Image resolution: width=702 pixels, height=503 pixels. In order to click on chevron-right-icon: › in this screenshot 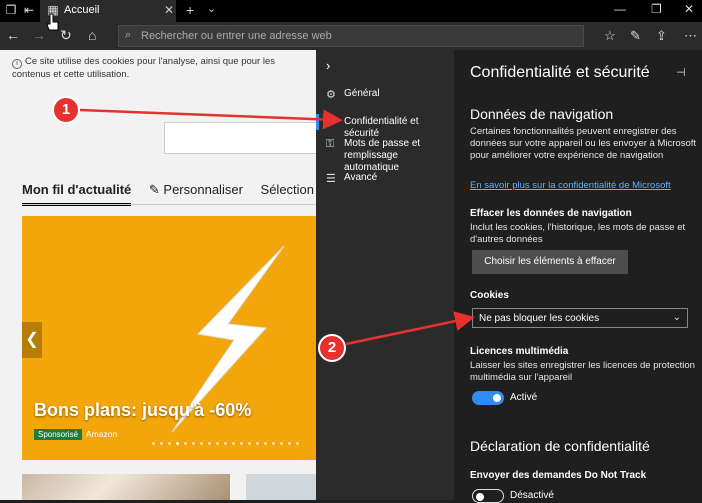, I will do `click(328, 65)`.